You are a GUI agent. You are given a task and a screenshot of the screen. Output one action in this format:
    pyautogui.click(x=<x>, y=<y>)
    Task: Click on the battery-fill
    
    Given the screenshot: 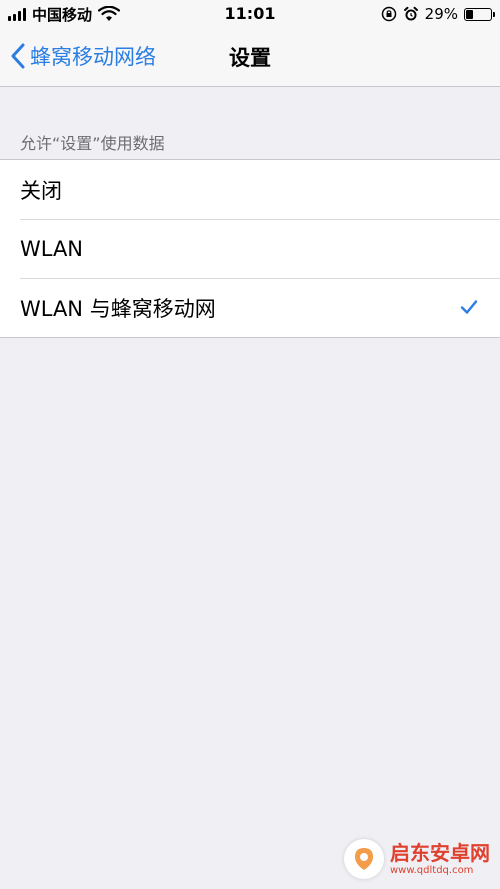 What is the action you would take?
    pyautogui.click(x=469, y=14)
    